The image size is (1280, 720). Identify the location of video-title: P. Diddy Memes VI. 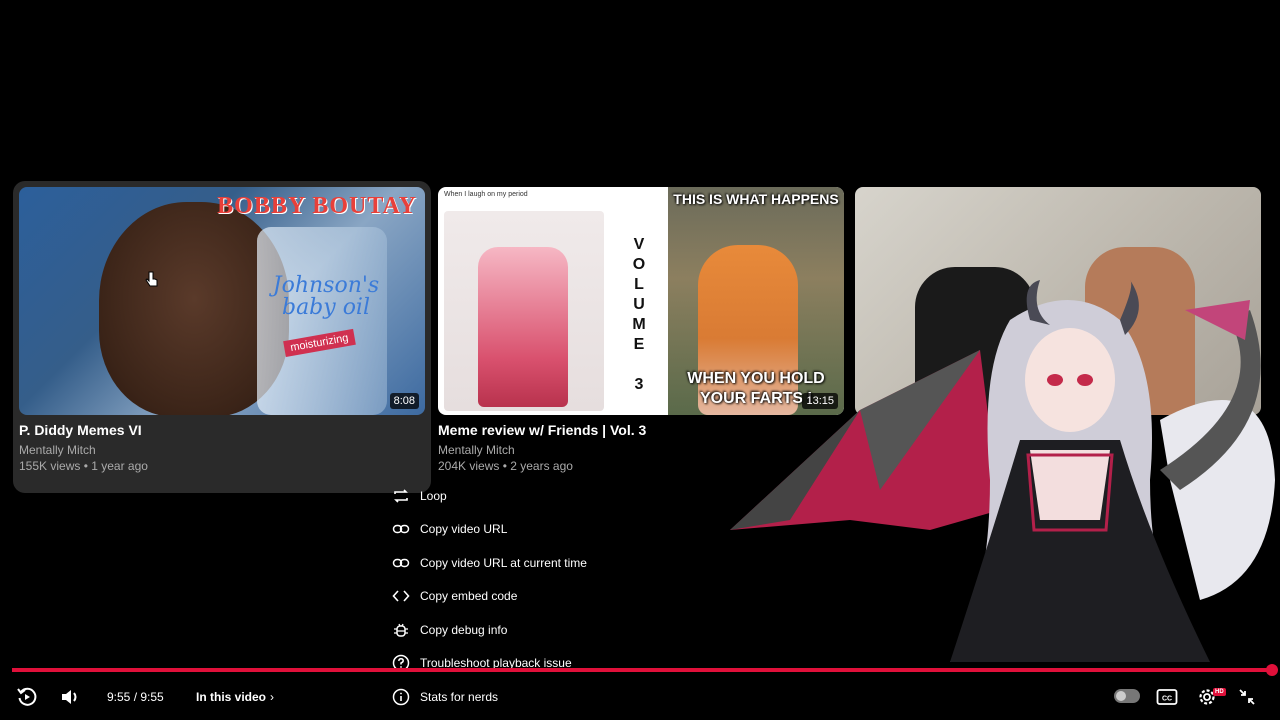
(80, 430).